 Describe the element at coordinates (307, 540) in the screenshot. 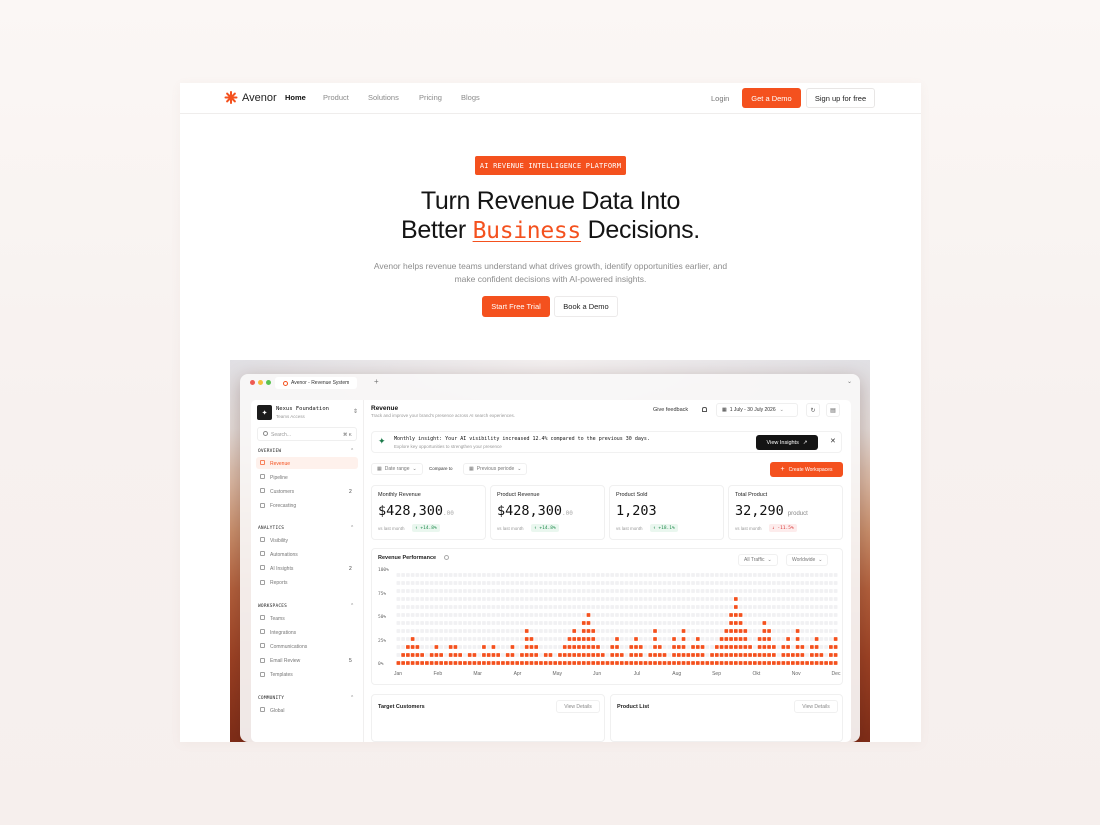

I see `sidebar-item-visibility: Visibility` at that location.